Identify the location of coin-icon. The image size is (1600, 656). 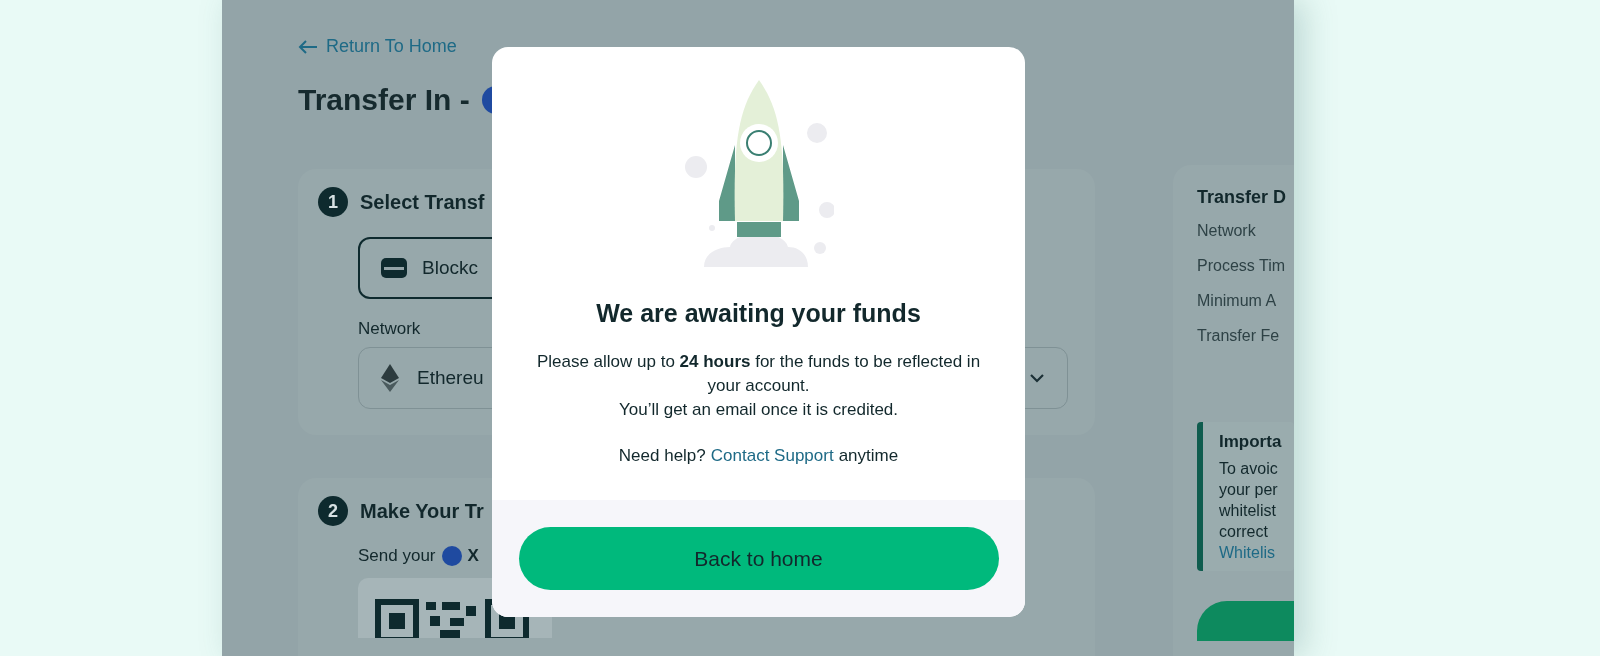
(451, 556).